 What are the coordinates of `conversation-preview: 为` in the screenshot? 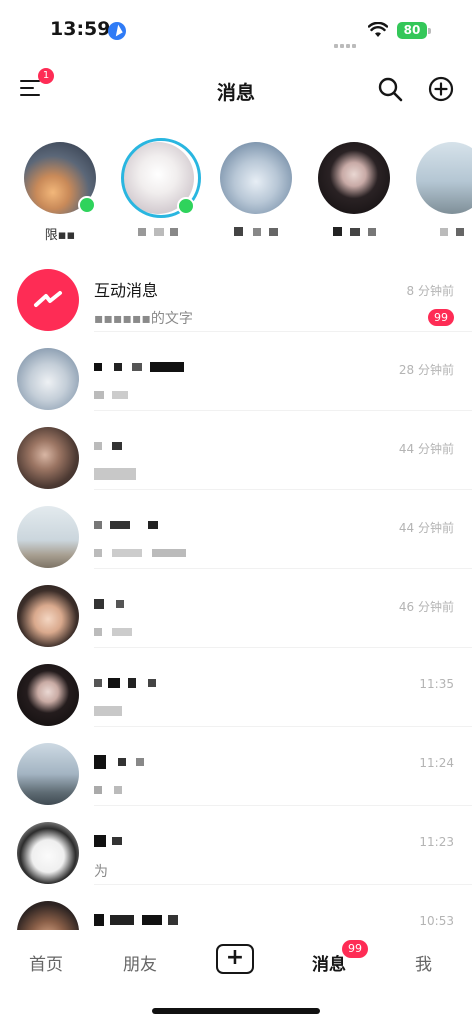 It's located at (101, 872).